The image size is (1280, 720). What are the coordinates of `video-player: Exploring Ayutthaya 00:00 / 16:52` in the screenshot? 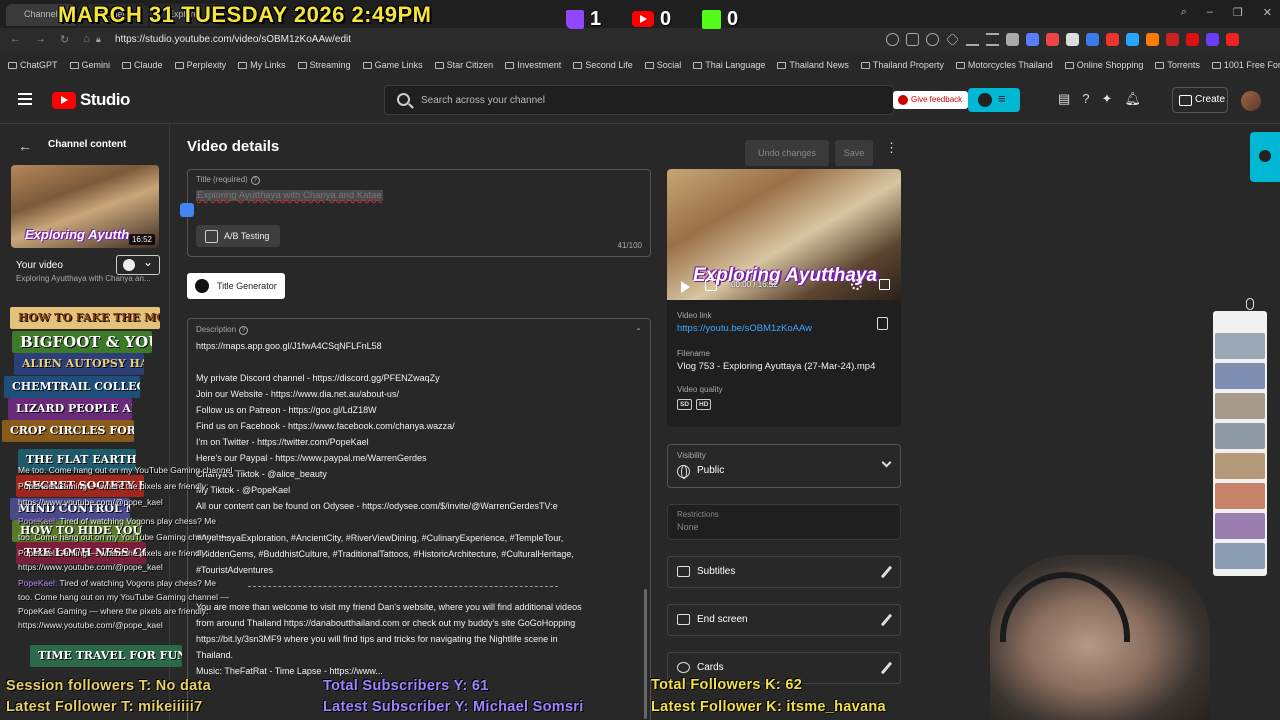 It's located at (784, 234).